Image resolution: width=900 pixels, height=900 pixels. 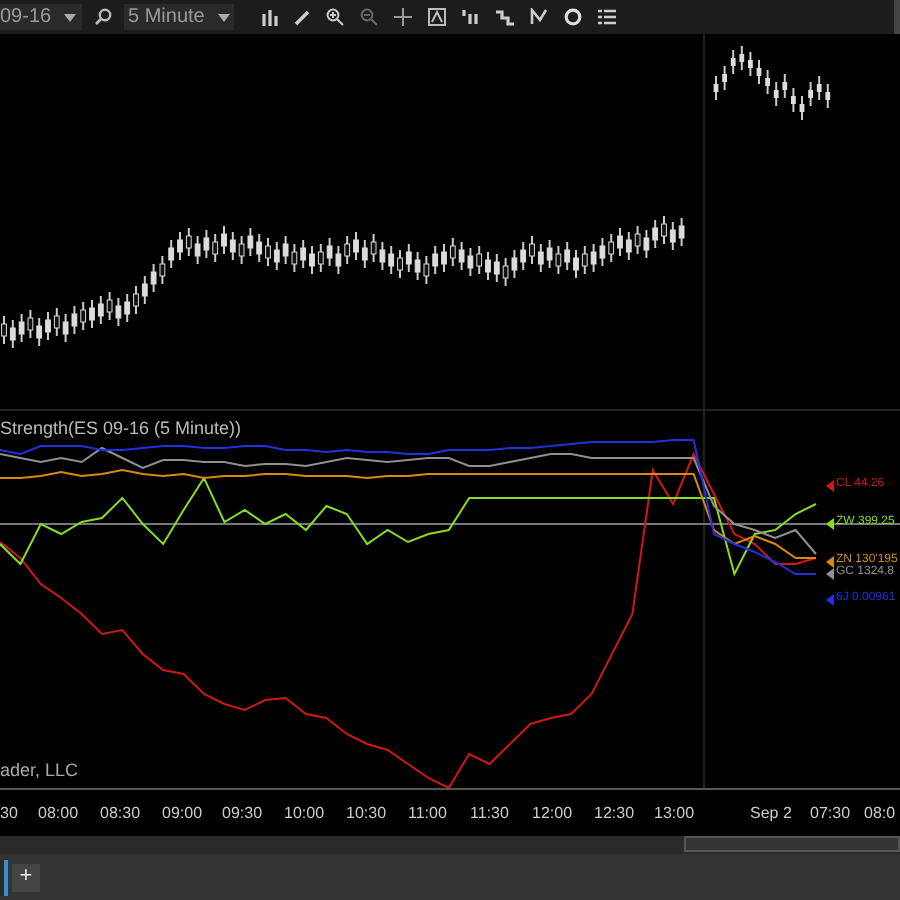 I want to click on add-tab-button: +, so click(x=26, y=877).